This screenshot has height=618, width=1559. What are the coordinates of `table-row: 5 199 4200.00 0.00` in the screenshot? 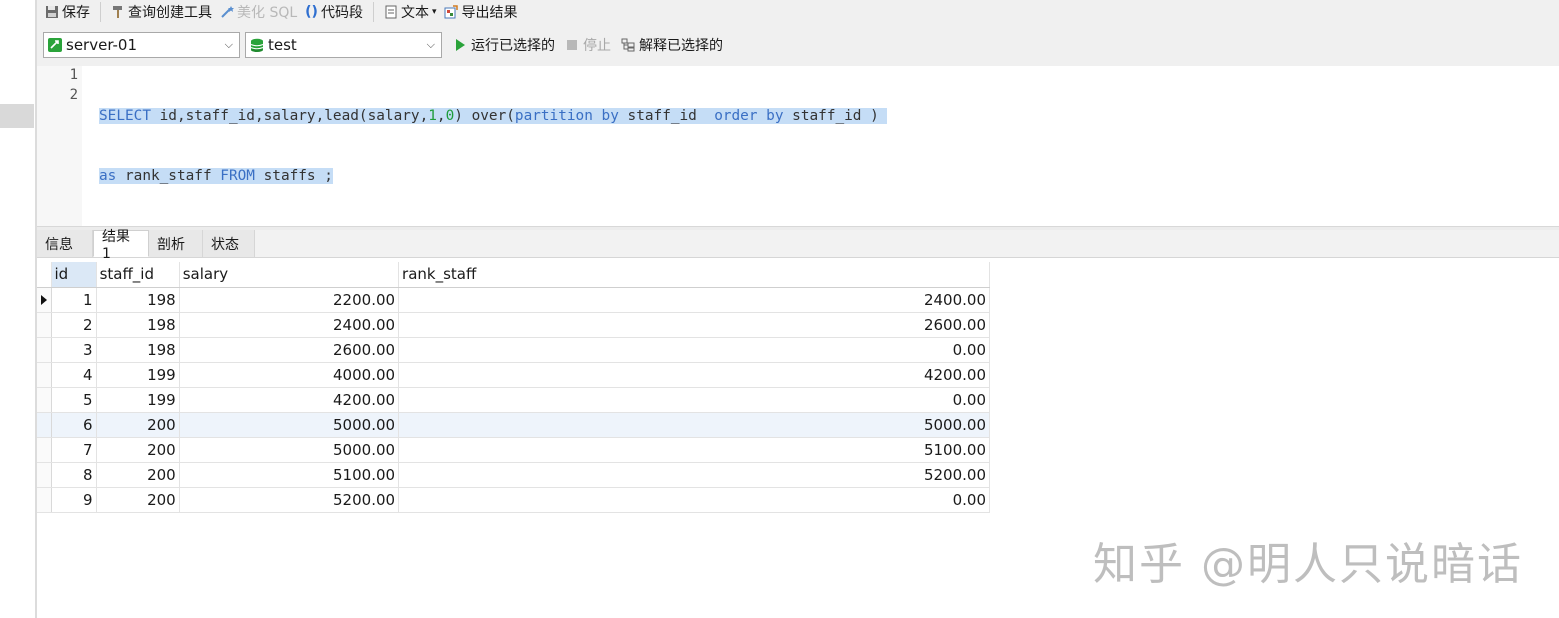 It's located at (513, 400).